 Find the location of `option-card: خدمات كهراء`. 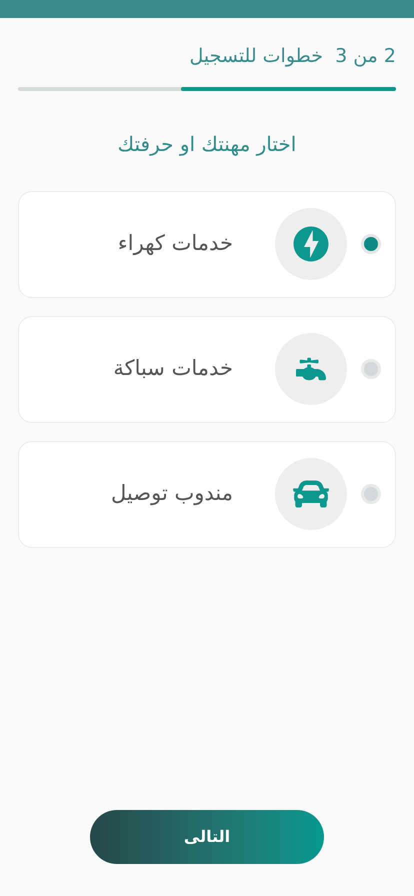

option-card: خدمات كهراء is located at coordinates (207, 244).